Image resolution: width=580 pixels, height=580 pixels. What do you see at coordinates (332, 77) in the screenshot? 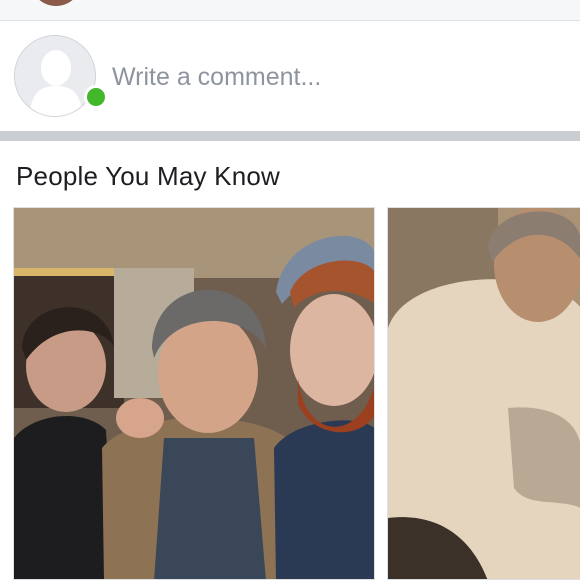
I see `comment-input` at bounding box center [332, 77].